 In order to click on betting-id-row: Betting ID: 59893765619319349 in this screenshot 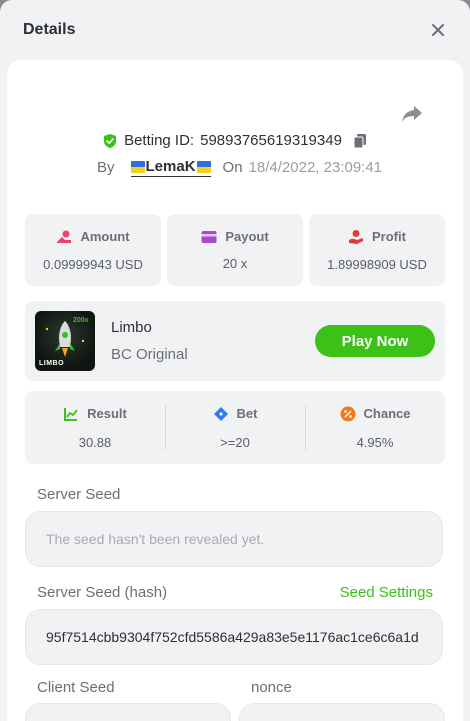, I will do `click(235, 140)`.